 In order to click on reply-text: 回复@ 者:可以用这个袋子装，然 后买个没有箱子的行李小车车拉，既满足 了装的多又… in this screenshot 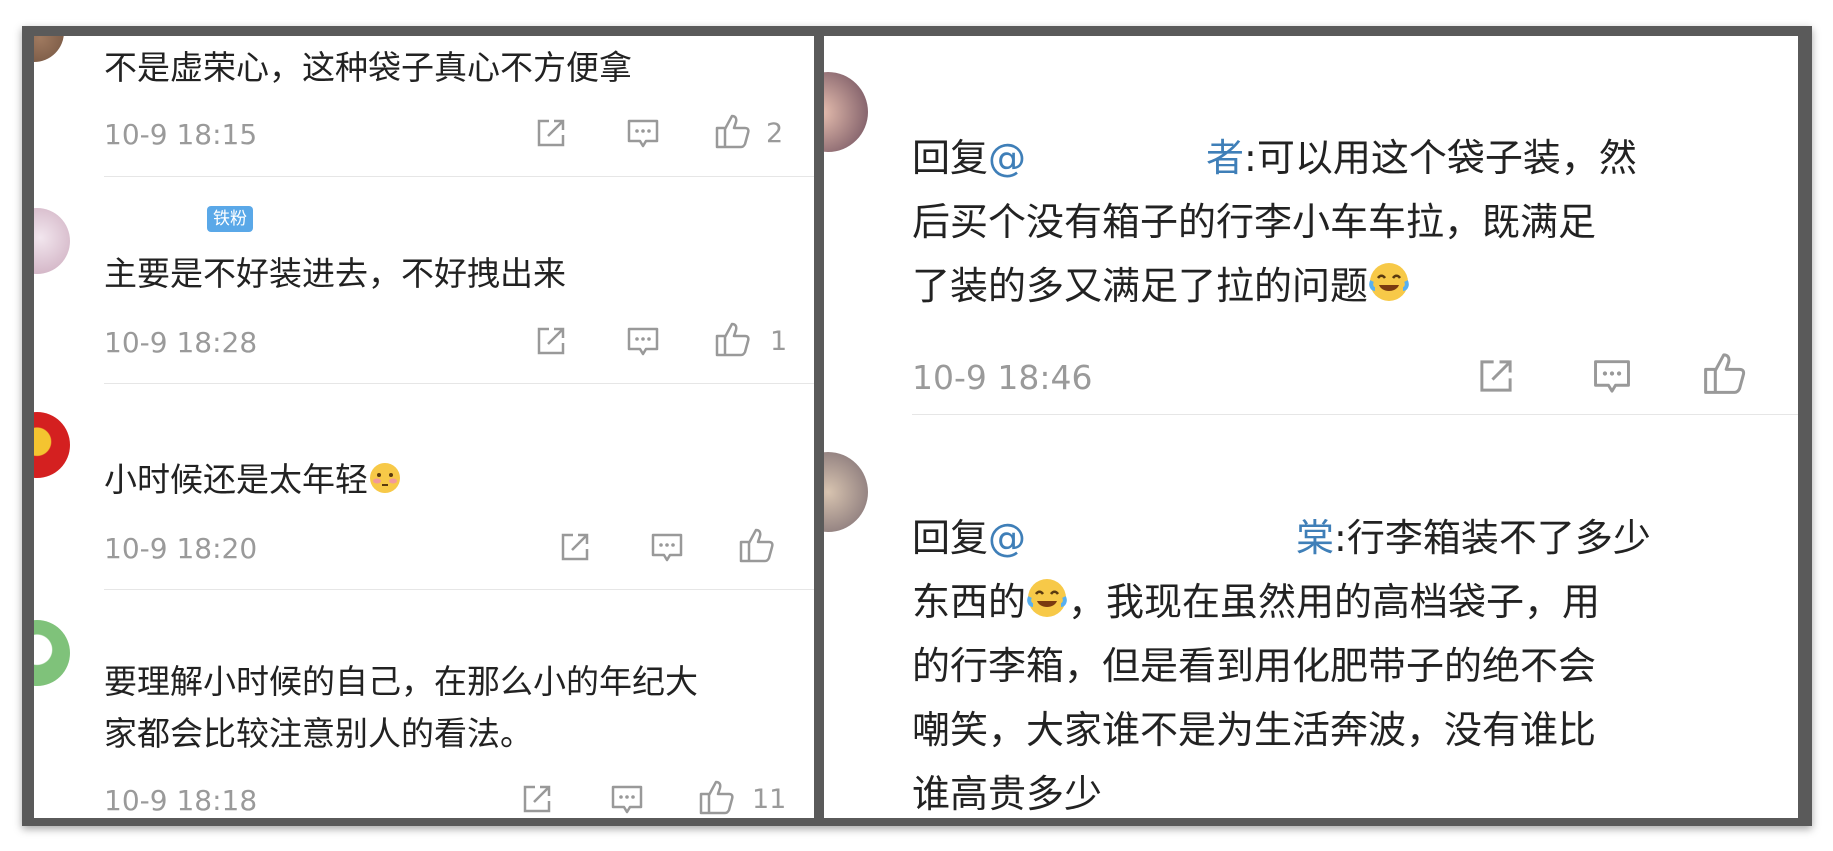, I will do `click(1274, 222)`.